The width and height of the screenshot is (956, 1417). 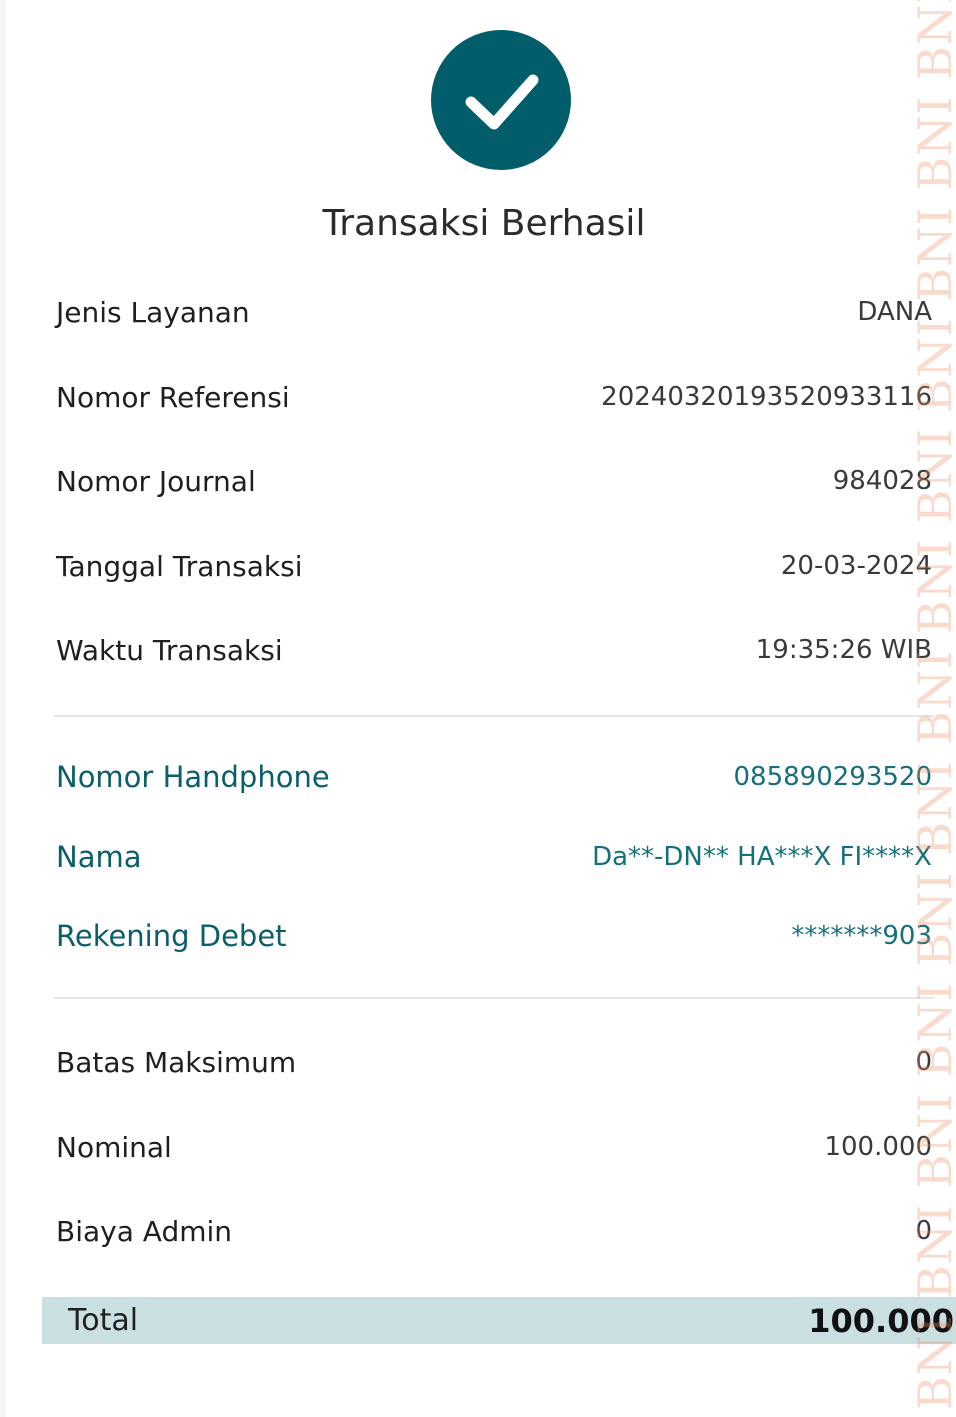 What do you see at coordinates (144, 1231) in the screenshot?
I see `amount-label: Biaya Admin` at bounding box center [144, 1231].